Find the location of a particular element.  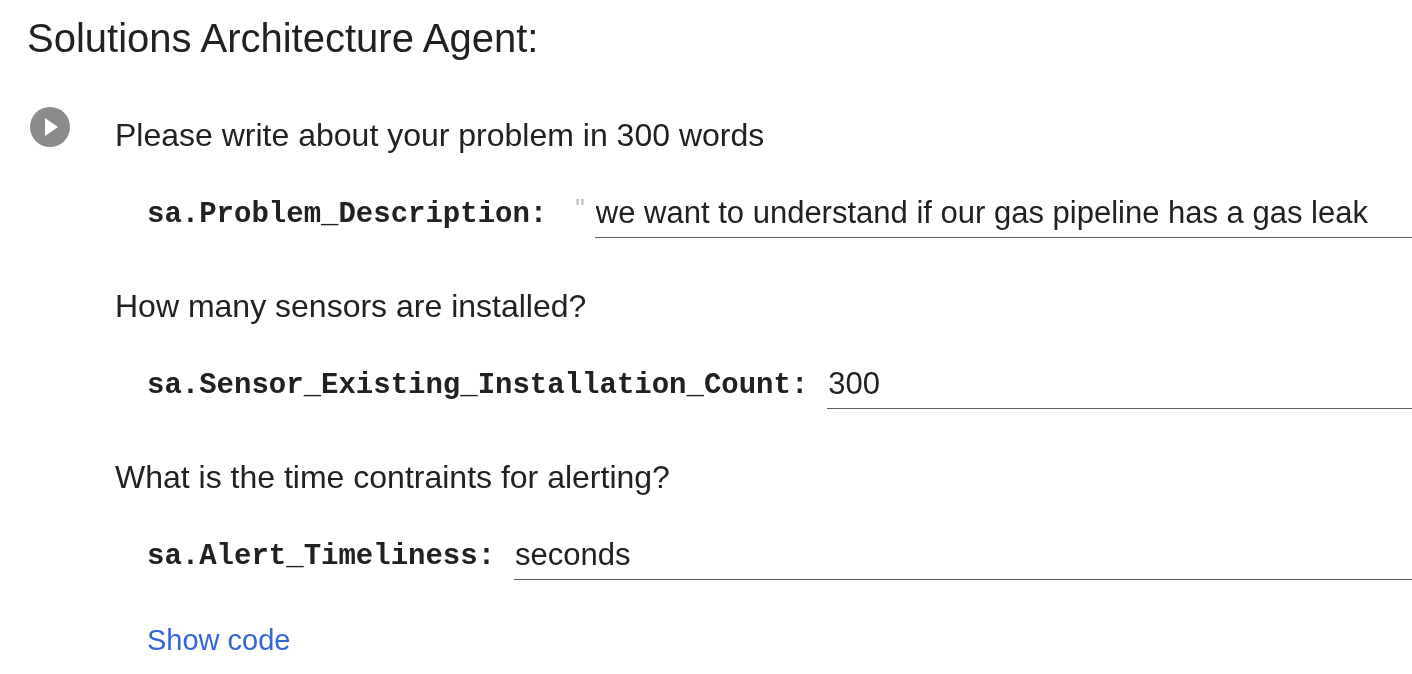

field-label: sa.Alert_Timeliness: is located at coordinates (321, 557).